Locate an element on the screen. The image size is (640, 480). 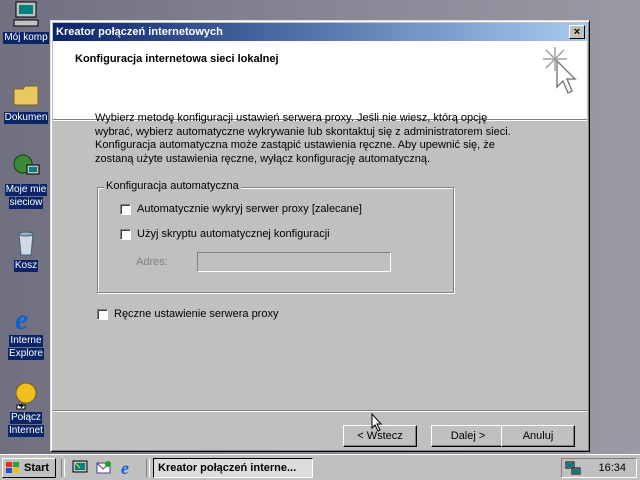
desktop-icon-connect-internet: Połącz Internet is located at coordinates (26, 408).